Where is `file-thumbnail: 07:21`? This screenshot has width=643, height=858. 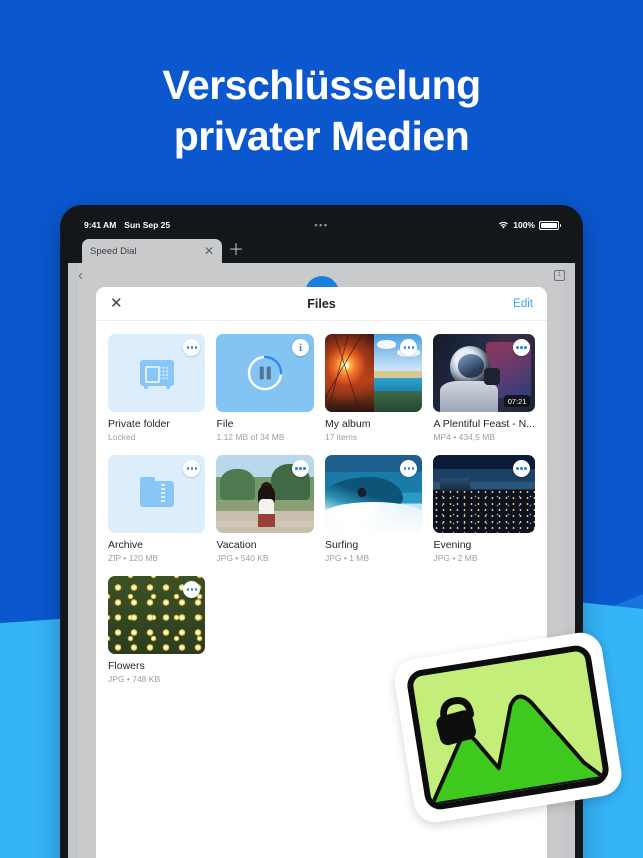
file-thumbnail: 07:21 is located at coordinates (484, 373).